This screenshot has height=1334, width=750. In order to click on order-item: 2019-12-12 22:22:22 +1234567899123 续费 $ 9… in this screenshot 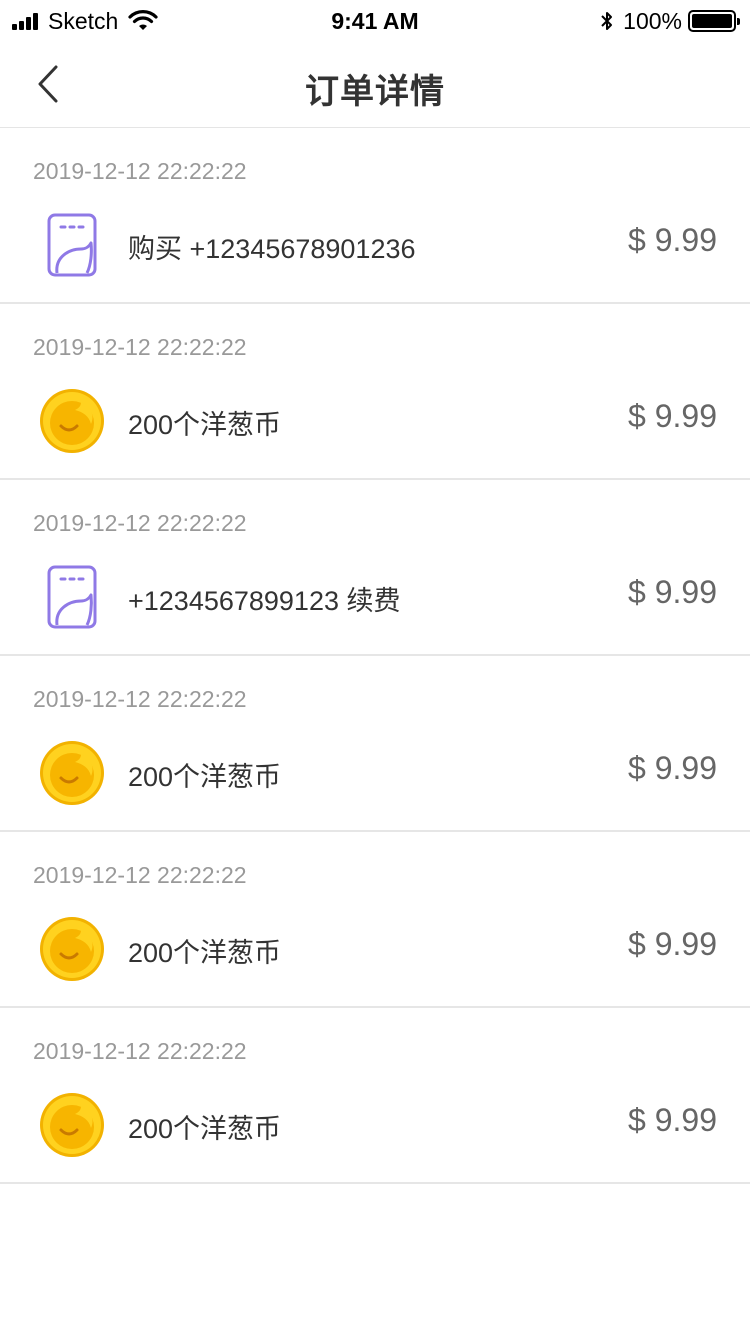, I will do `click(375, 568)`.